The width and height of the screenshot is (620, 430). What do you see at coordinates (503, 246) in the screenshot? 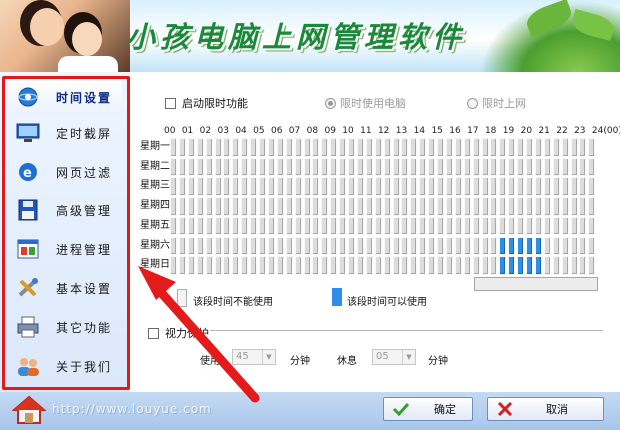
I see `schedule-cell-allowed` at bounding box center [503, 246].